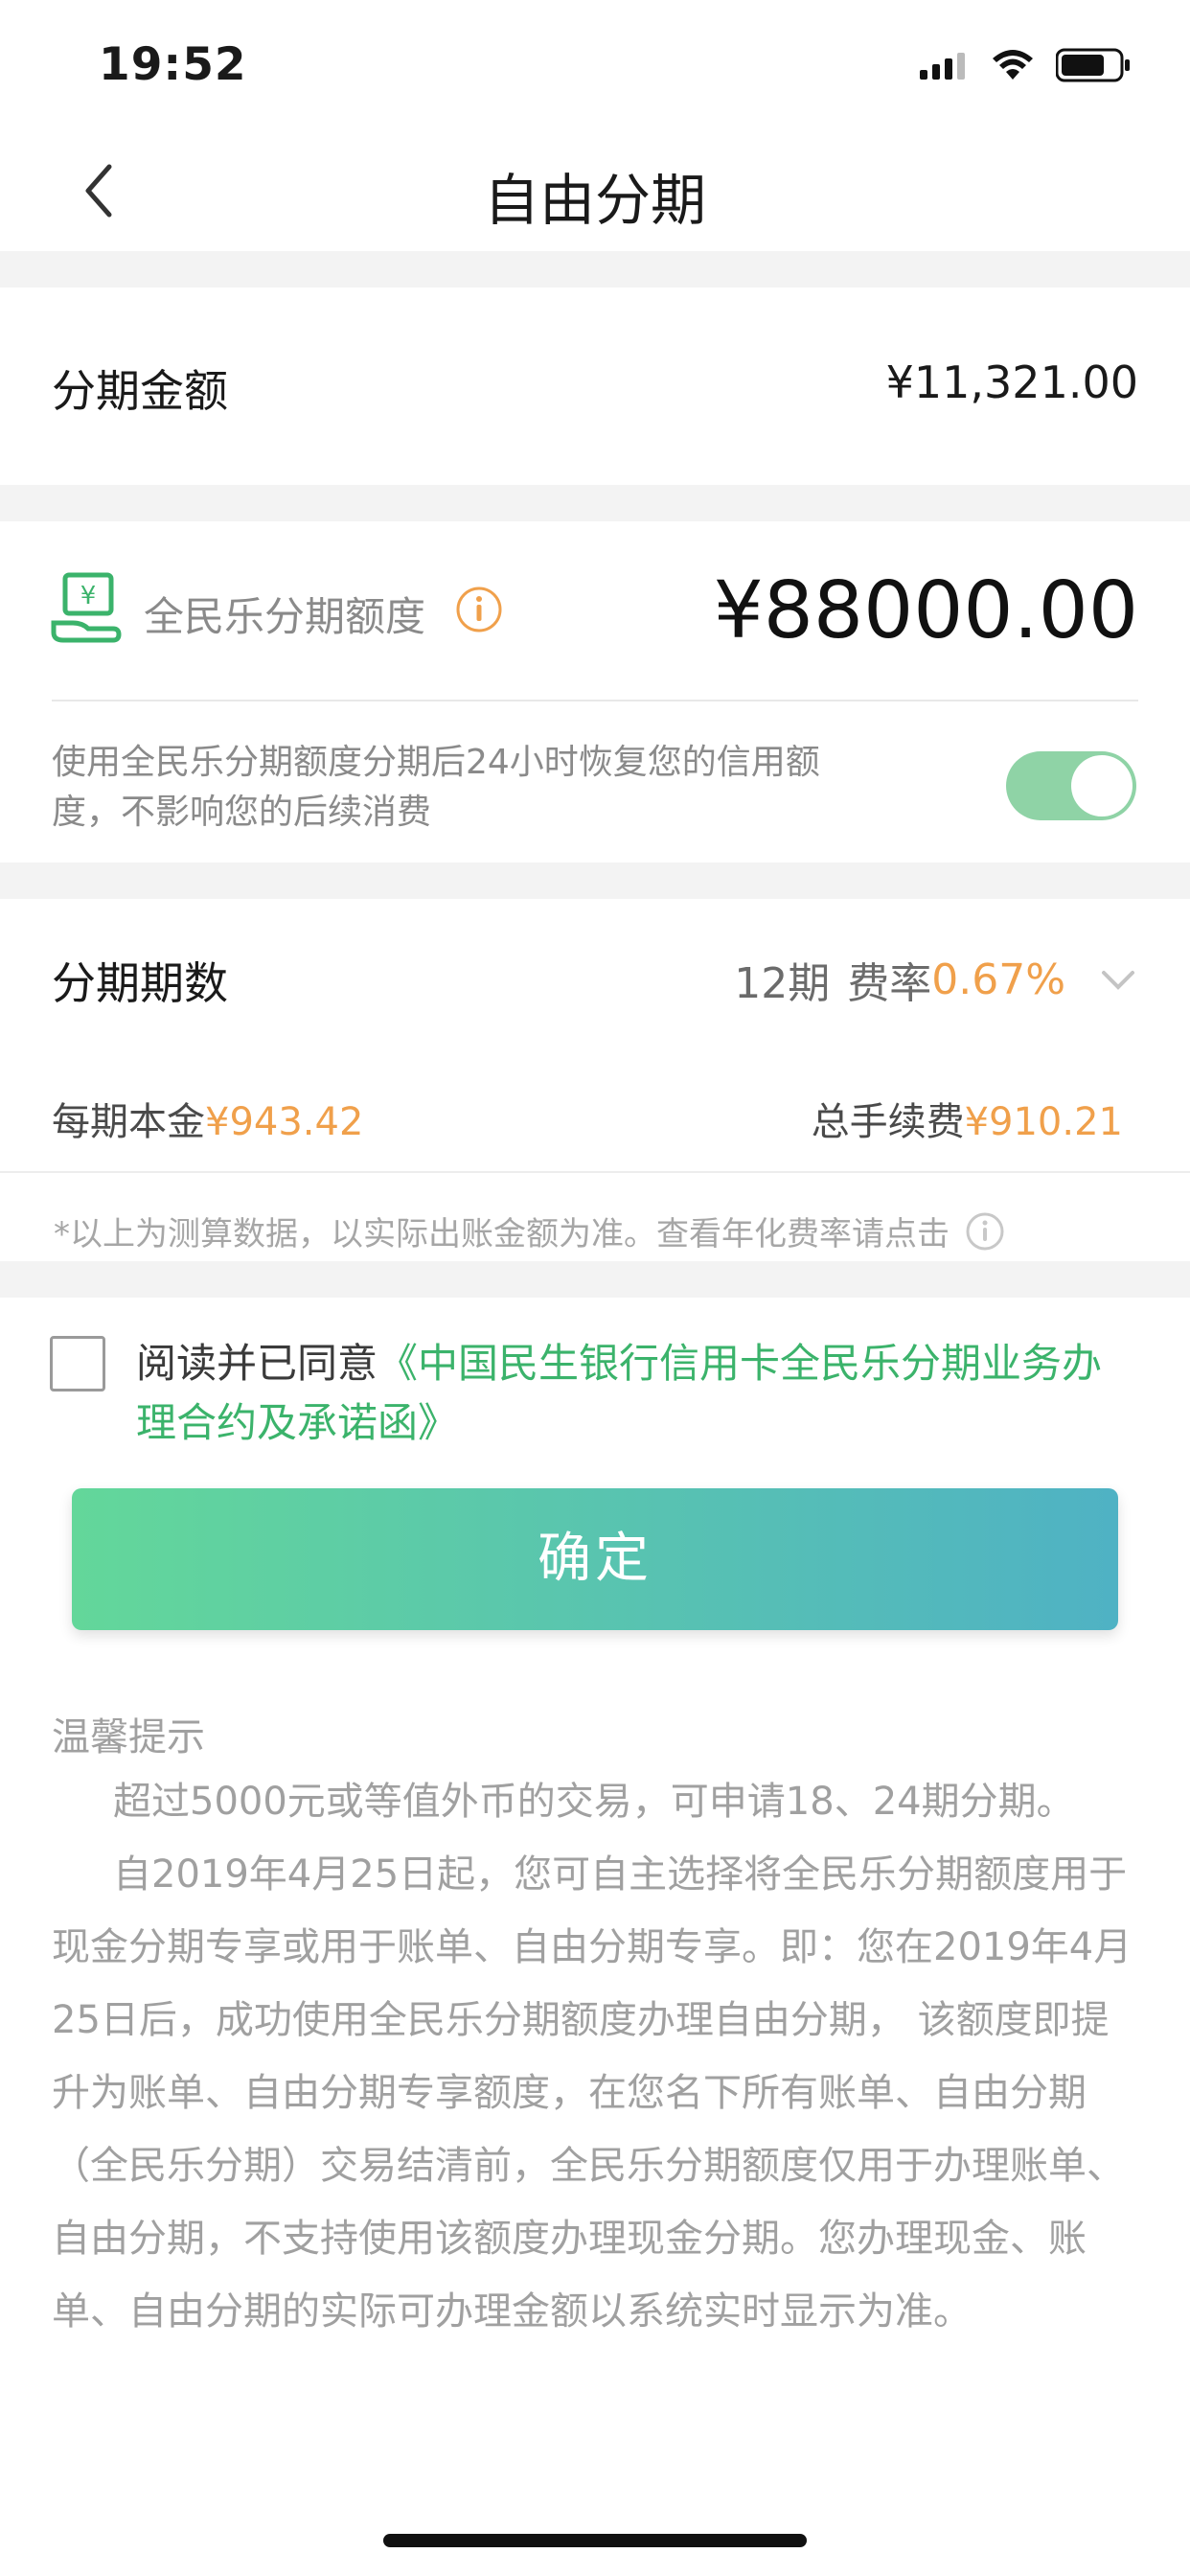 The height and width of the screenshot is (2576, 1190). Describe the element at coordinates (78, 1364) in the screenshot. I see `agreement-checkbox` at that location.